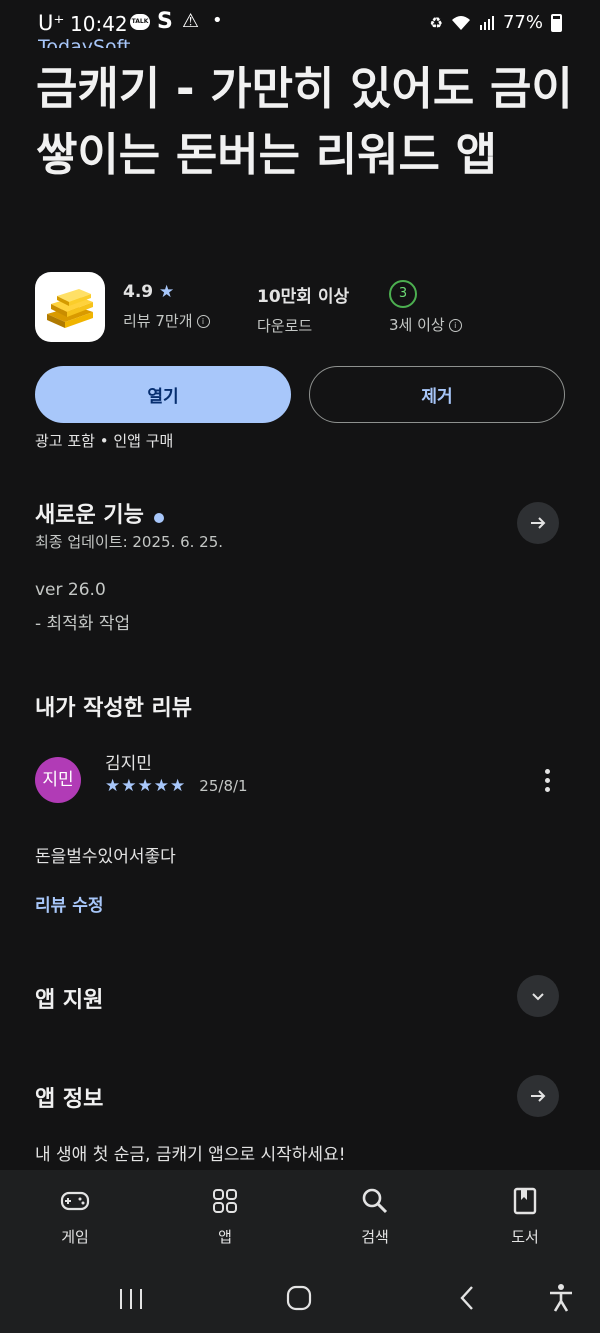 This screenshot has height=1333, width=600. Describe the element at coordinates (113, 708) in the screenshot. I see `my-review-title: 내가 작성한 리뷰` at that location.